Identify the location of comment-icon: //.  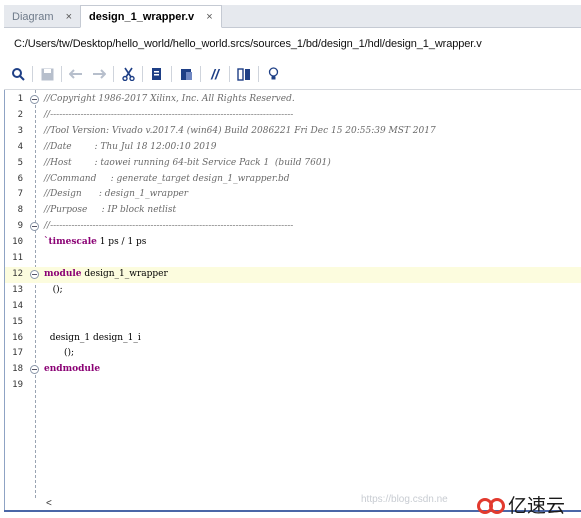
(215, 74).